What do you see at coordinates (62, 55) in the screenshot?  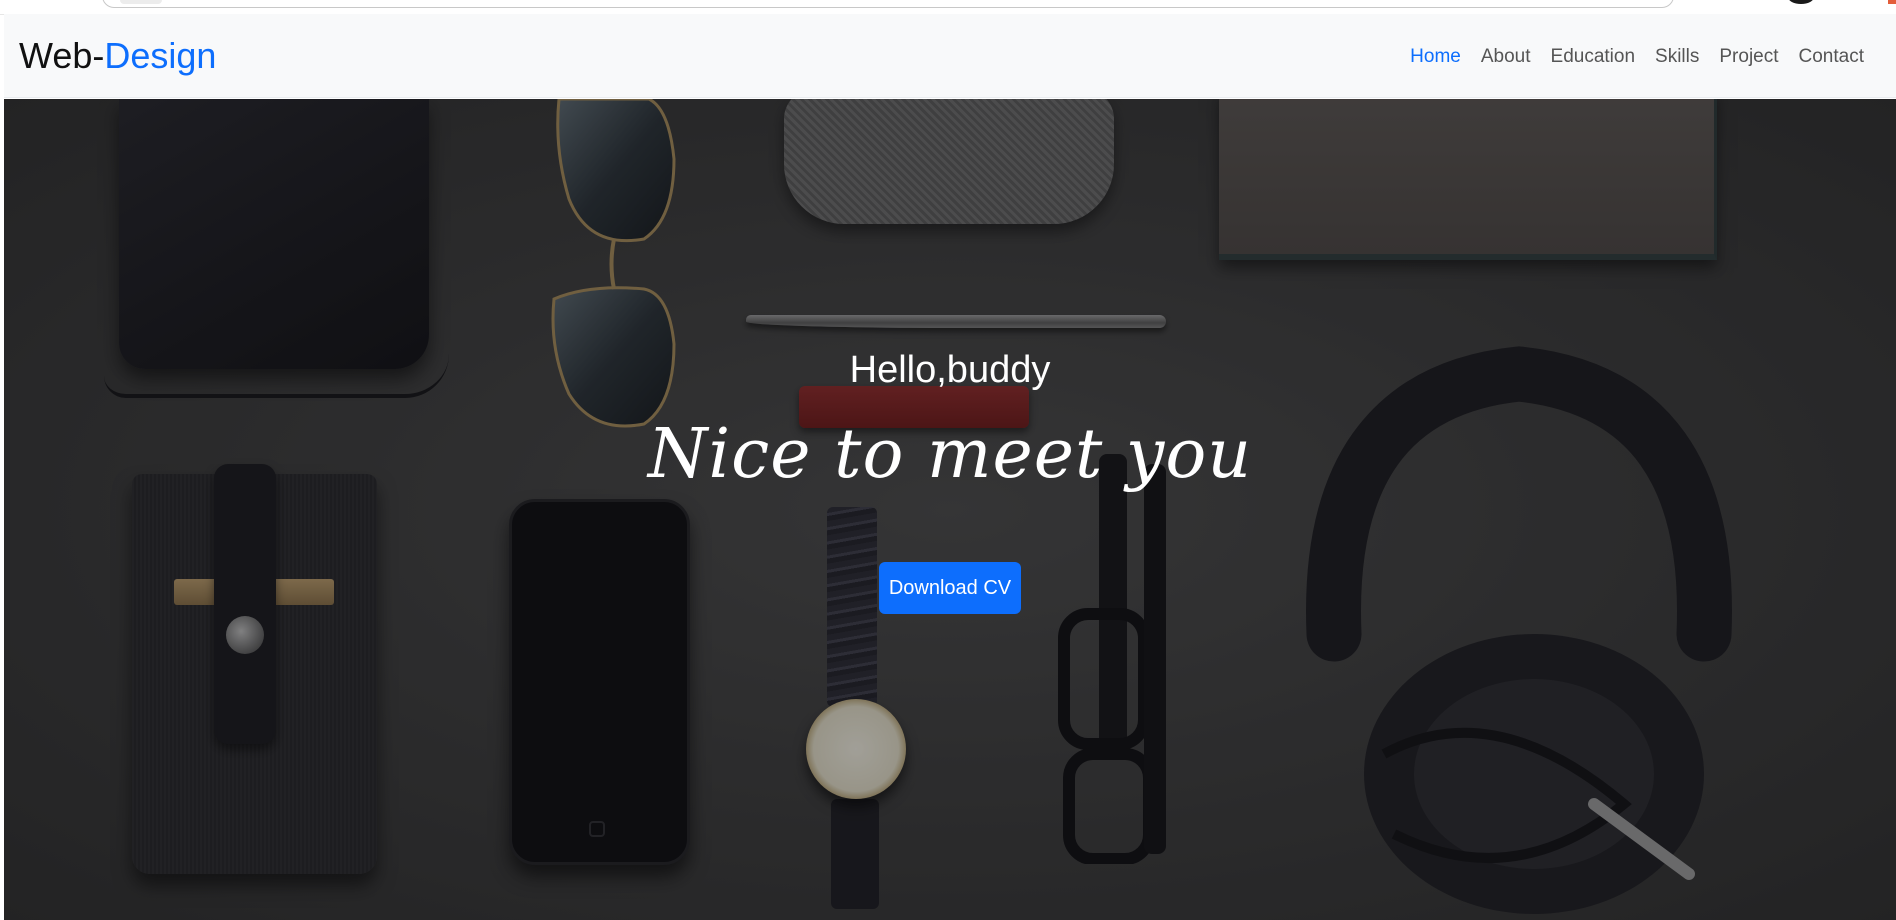 I see `brand-text-primary: Web-` at bounding box center [62, 55].